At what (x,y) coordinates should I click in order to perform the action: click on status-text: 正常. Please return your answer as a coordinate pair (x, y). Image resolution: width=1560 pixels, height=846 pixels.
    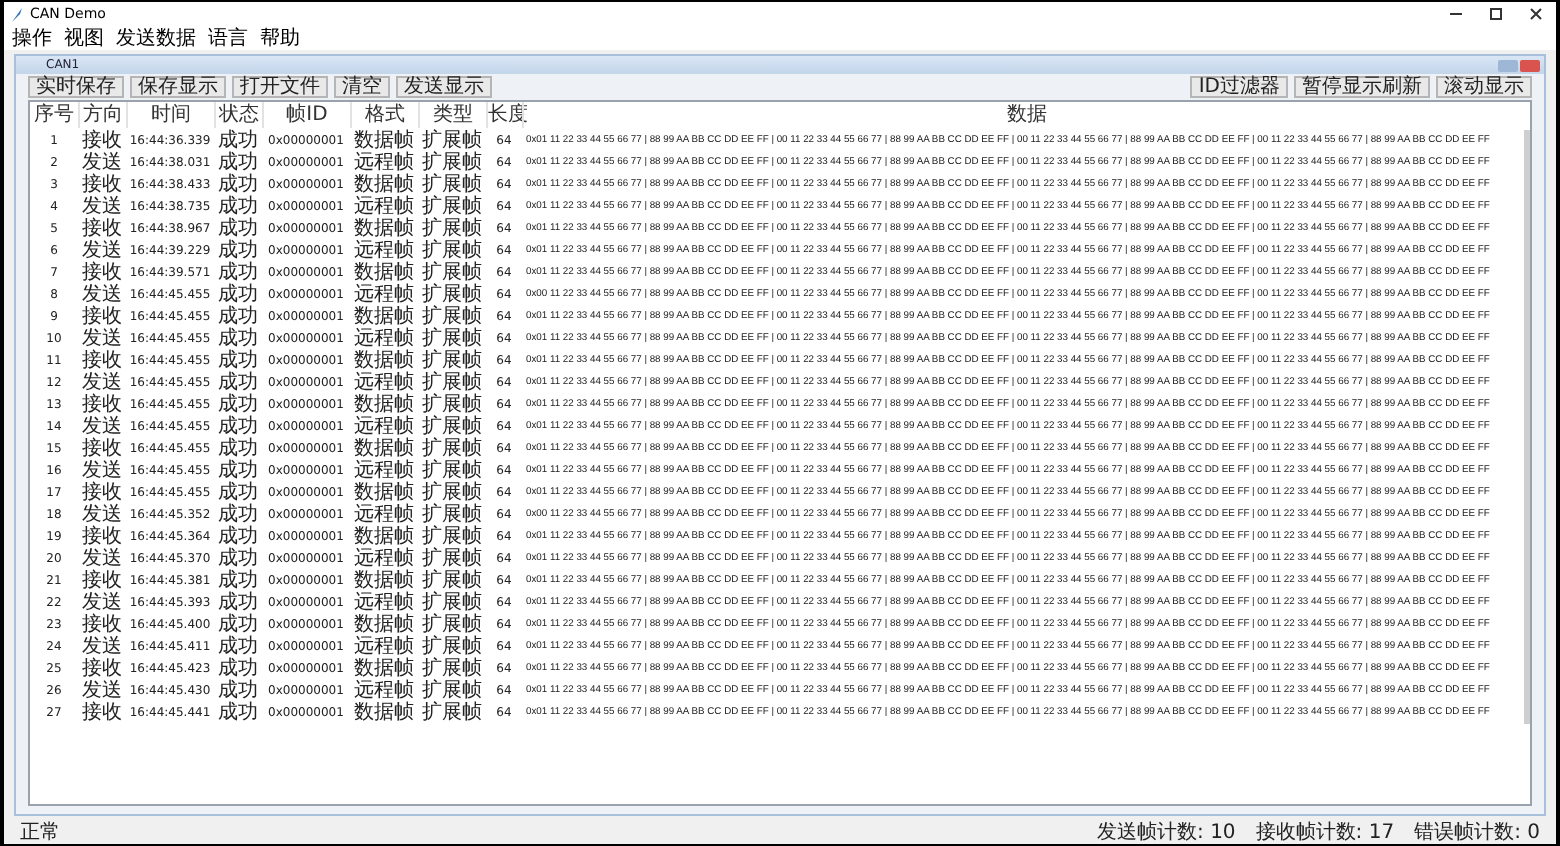
    Looking at the image, I should click on (40, 832).